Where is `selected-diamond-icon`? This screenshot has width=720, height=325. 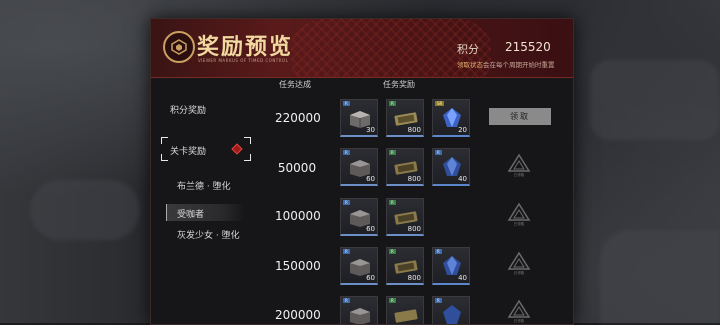 selected-diamond-icon is located at coordinates (237, 149).